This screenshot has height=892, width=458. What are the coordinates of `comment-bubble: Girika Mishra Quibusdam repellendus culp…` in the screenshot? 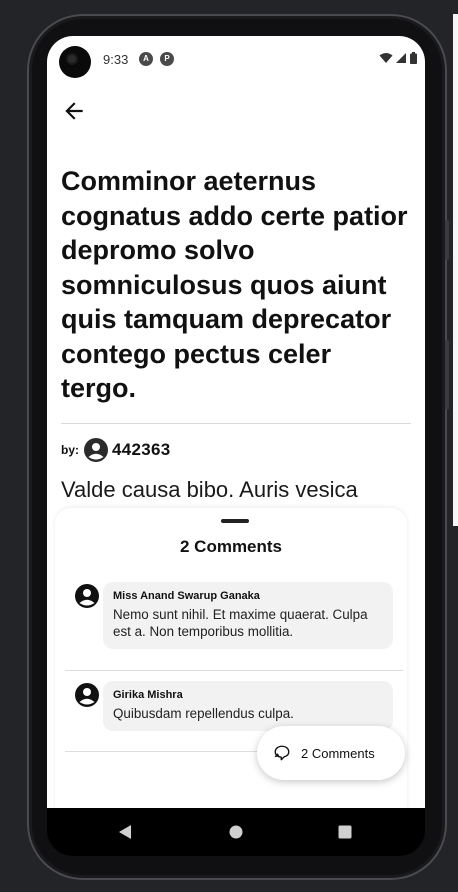 It's located at (248, 706).